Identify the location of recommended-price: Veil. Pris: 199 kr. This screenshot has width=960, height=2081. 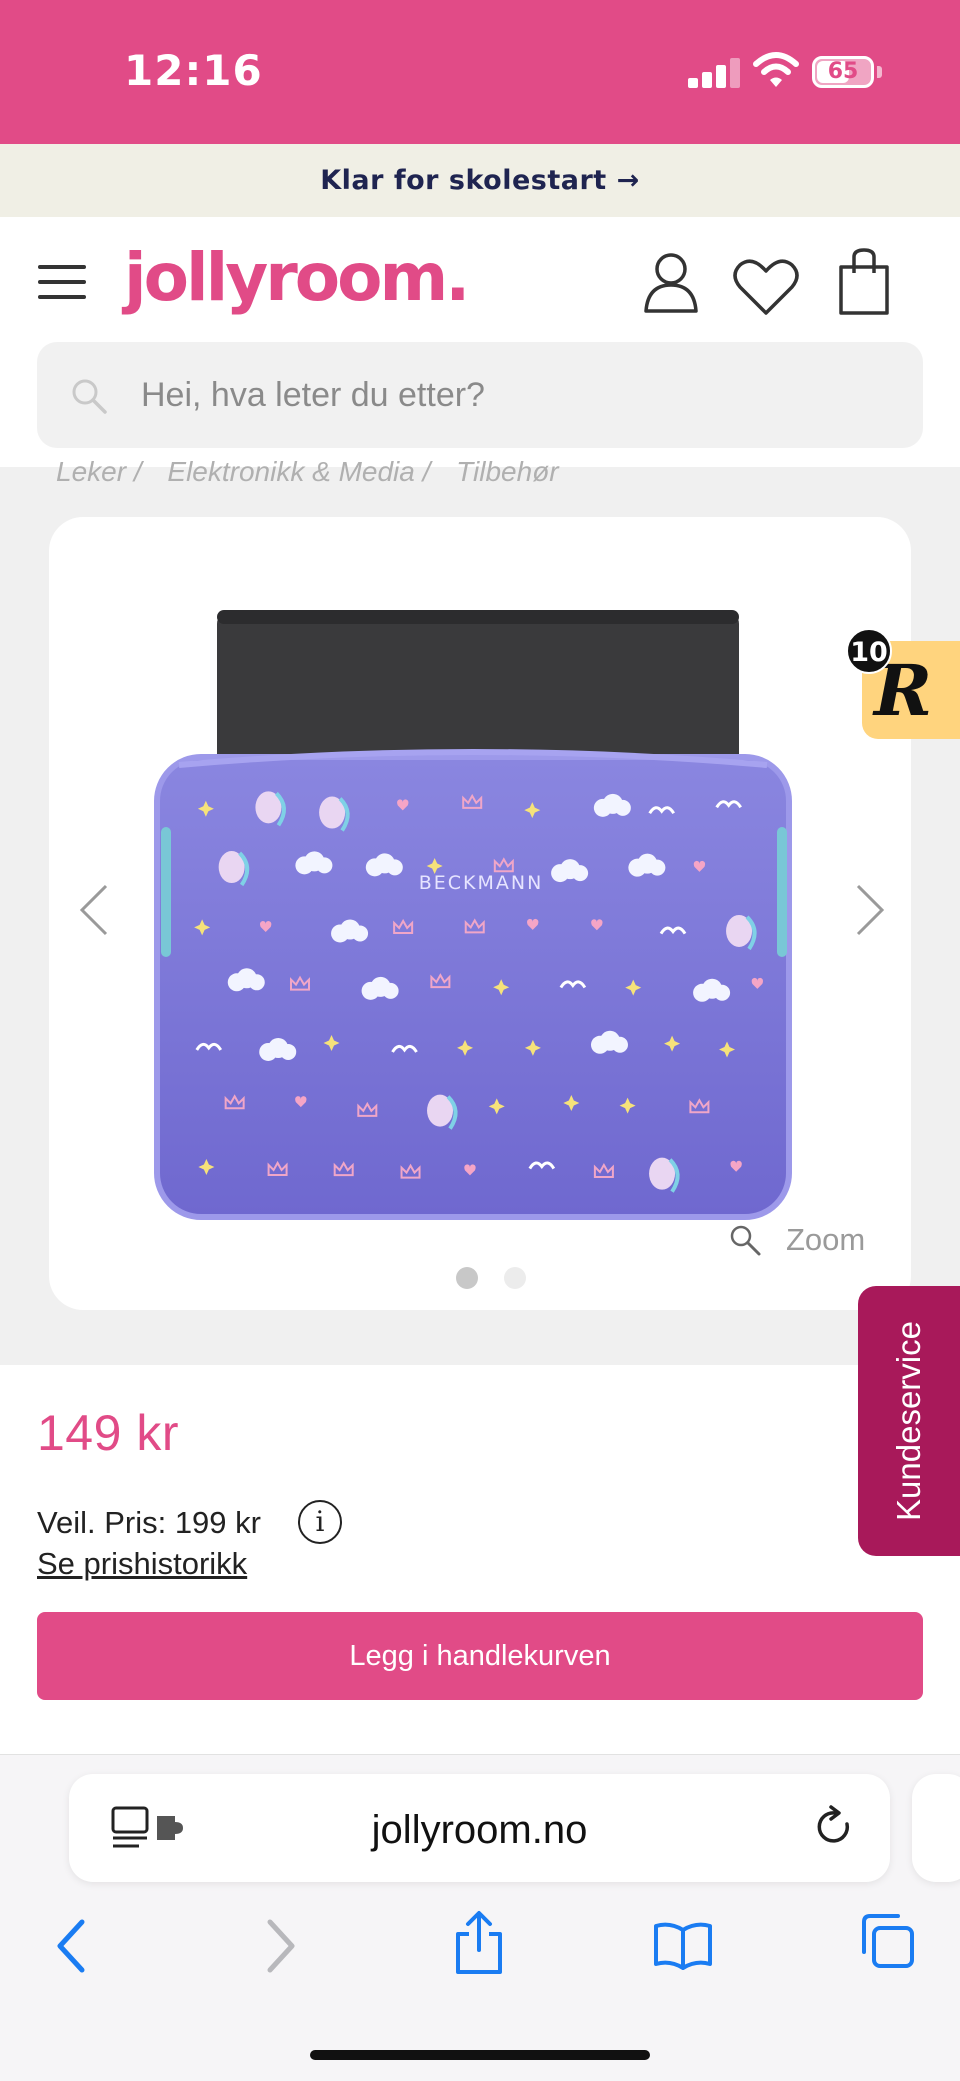
(149, 1522).